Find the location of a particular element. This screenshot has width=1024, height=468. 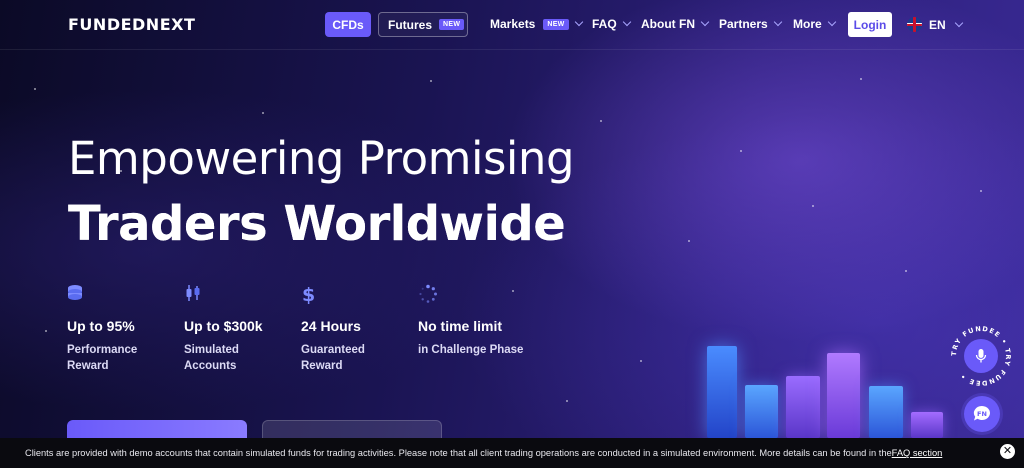

nav-markets-label: Markets is located at coordinates (513, 24).